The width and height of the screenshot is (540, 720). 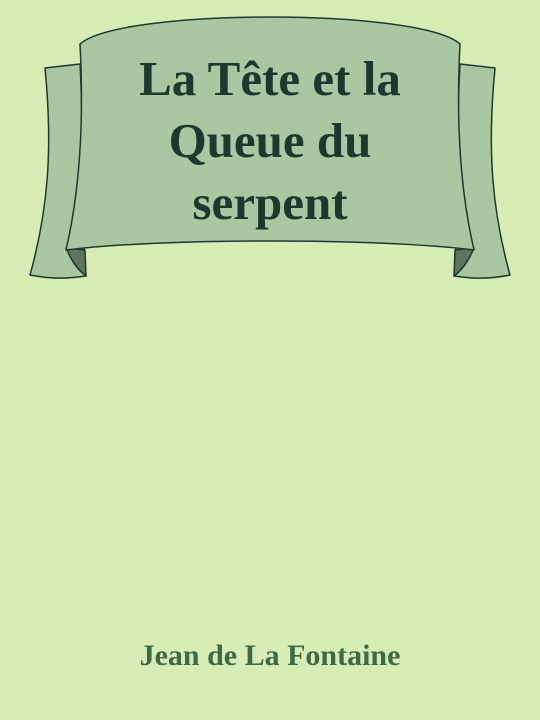 I want to click on book-author: Jean de La Fontaine, so click(x=270, y=655).